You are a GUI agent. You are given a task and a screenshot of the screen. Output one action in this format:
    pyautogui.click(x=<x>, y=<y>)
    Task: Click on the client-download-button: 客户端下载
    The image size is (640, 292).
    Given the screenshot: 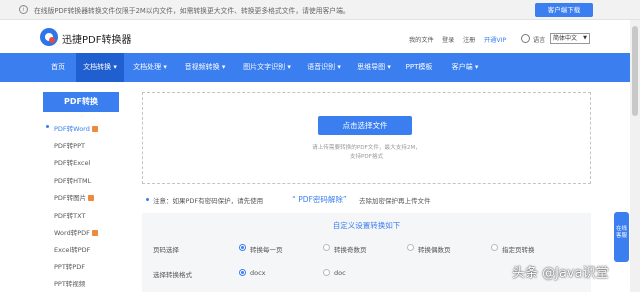 What is the action you would take?
    pyautogui.click(x=564, y=10)
    